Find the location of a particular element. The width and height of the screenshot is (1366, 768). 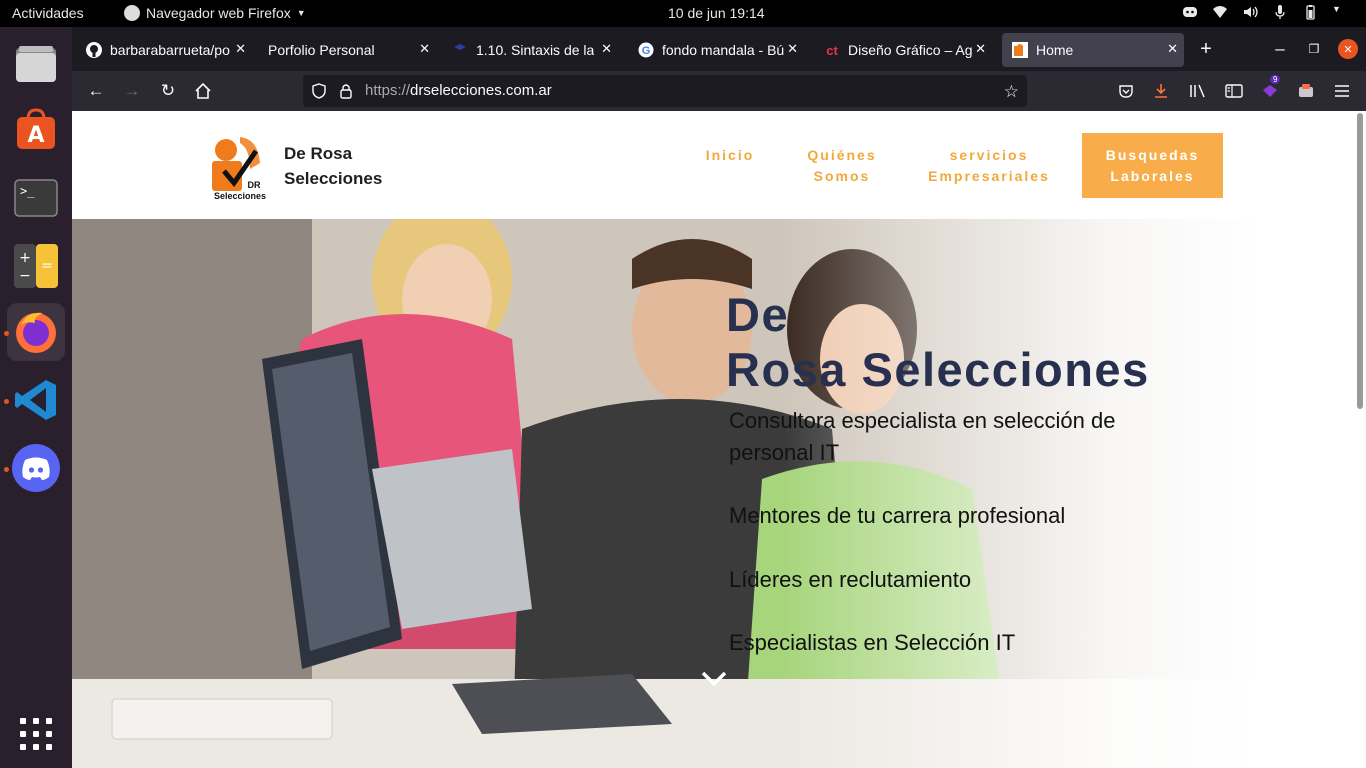

activities-button: Actividades is located at coordinates (48, 13).